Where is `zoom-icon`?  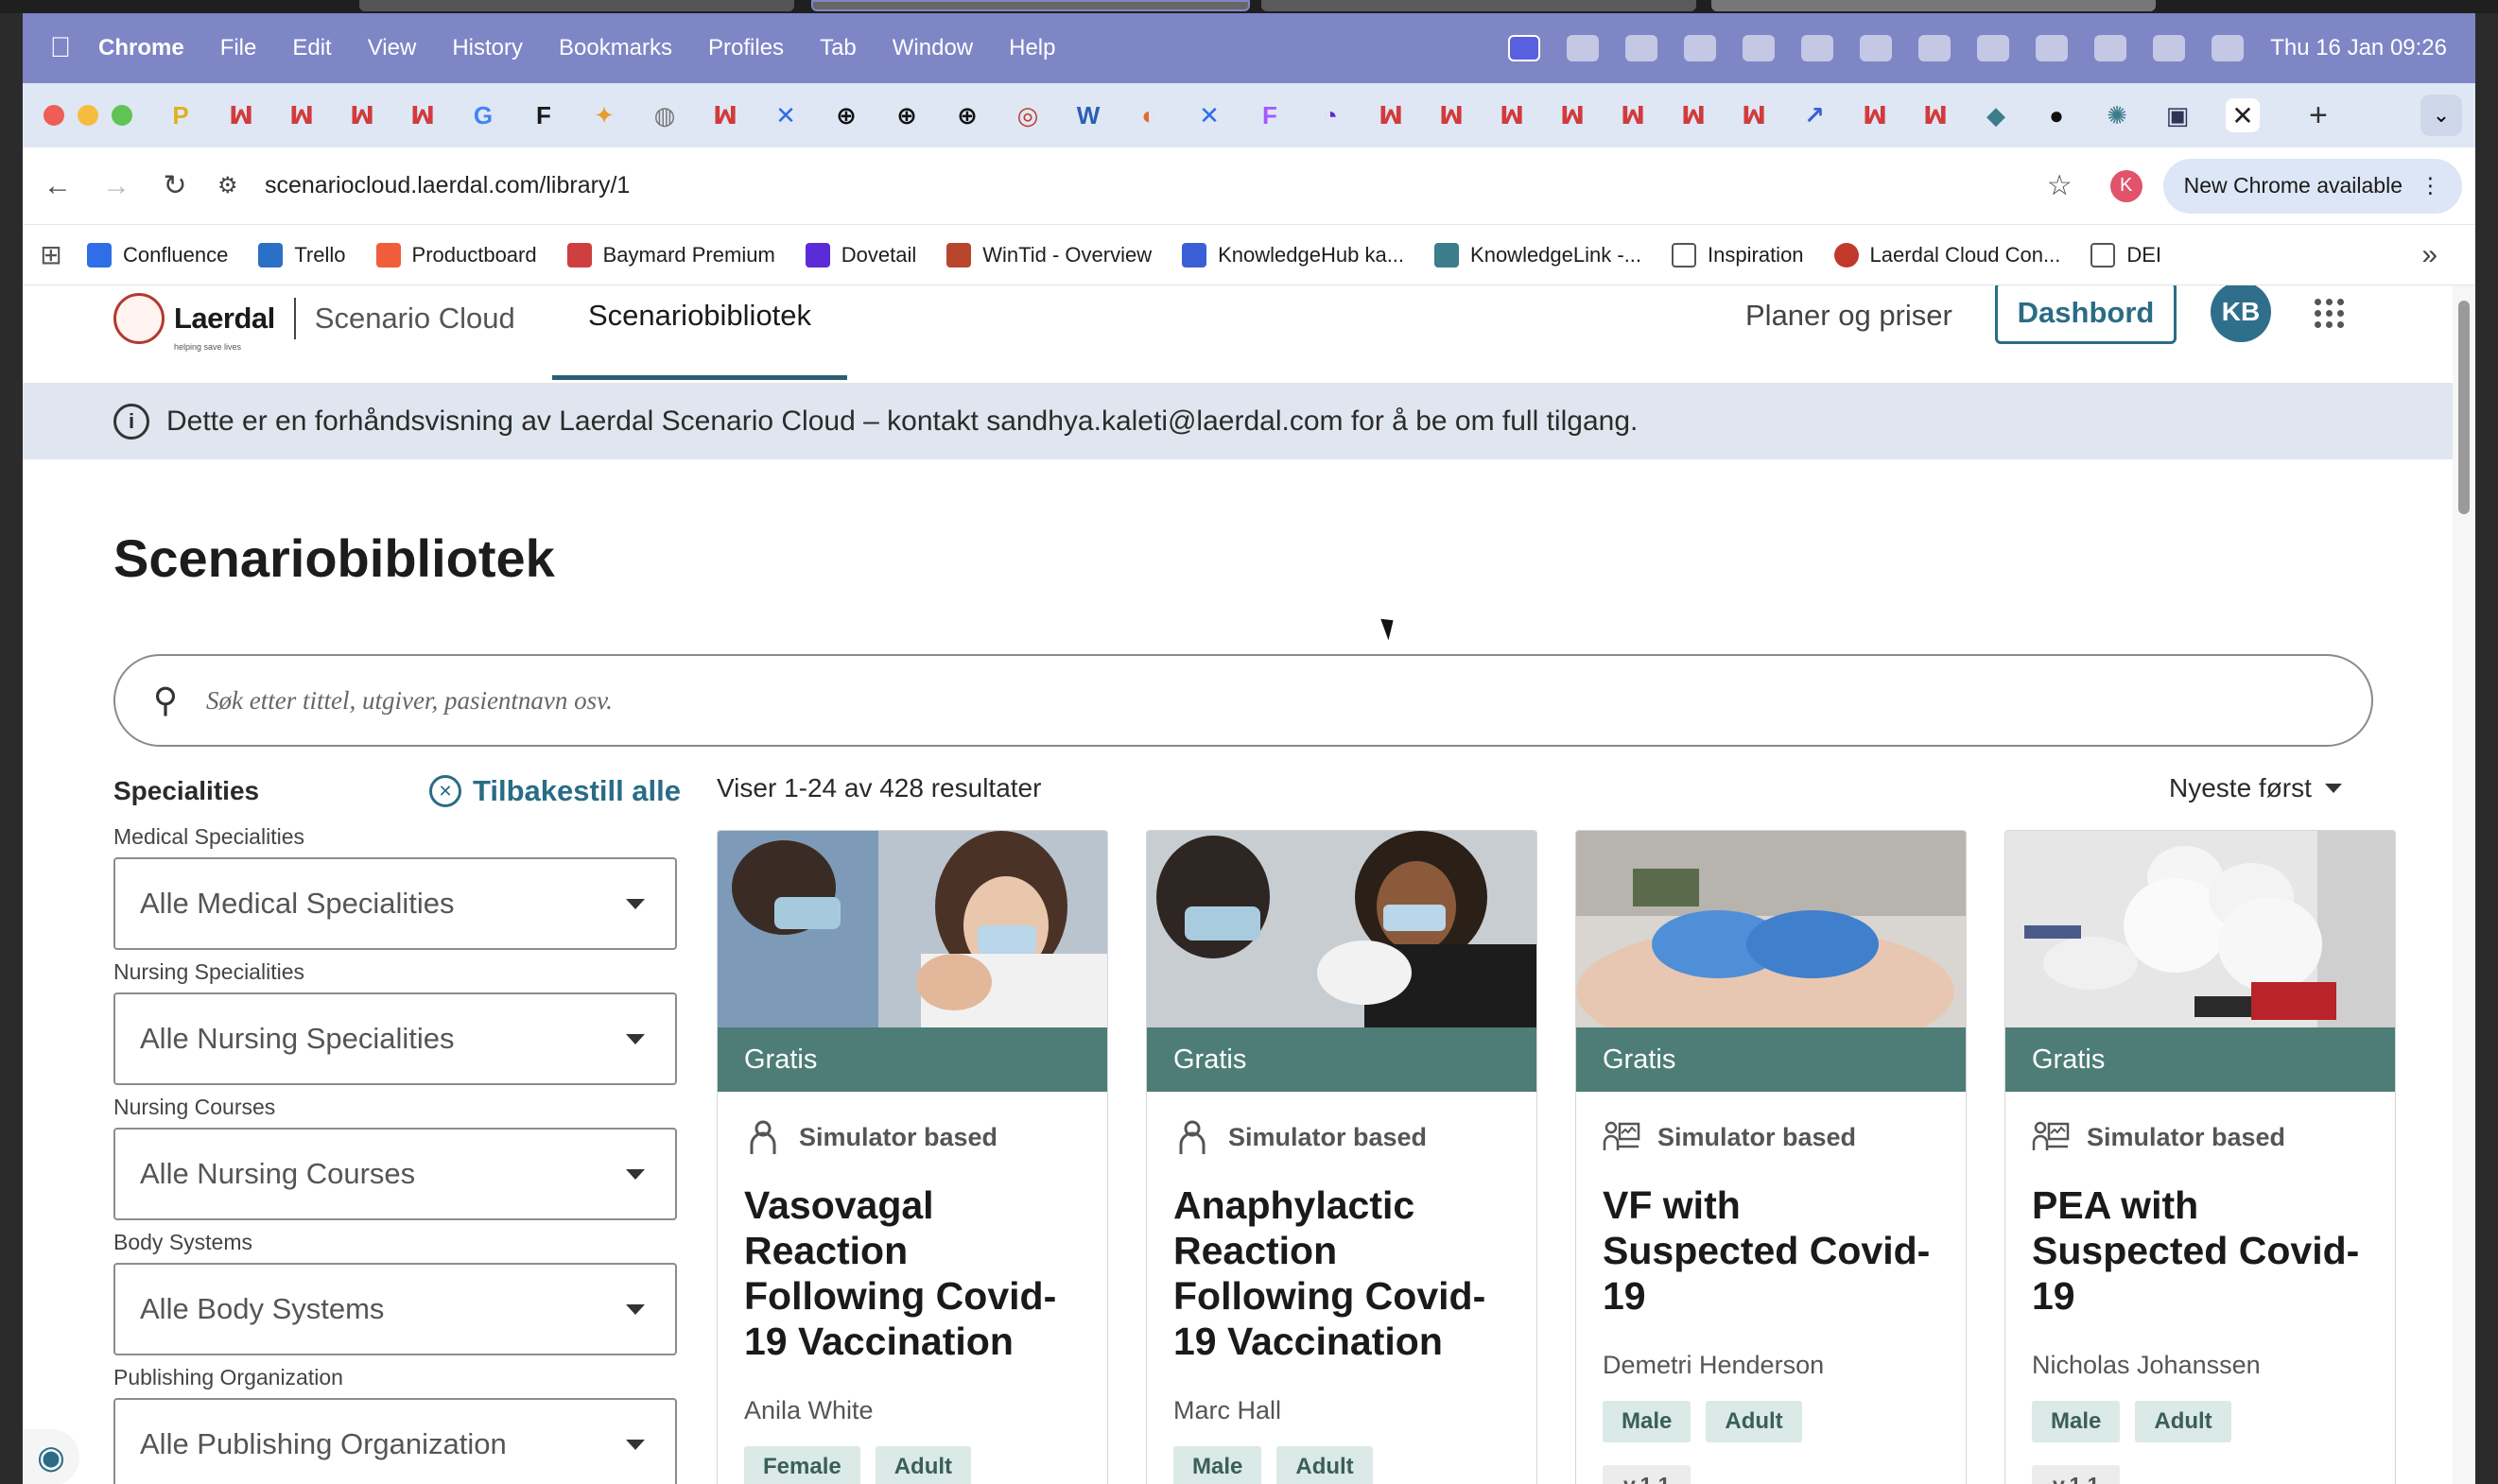
zoom-icon is located at coordinates (1935, 48).